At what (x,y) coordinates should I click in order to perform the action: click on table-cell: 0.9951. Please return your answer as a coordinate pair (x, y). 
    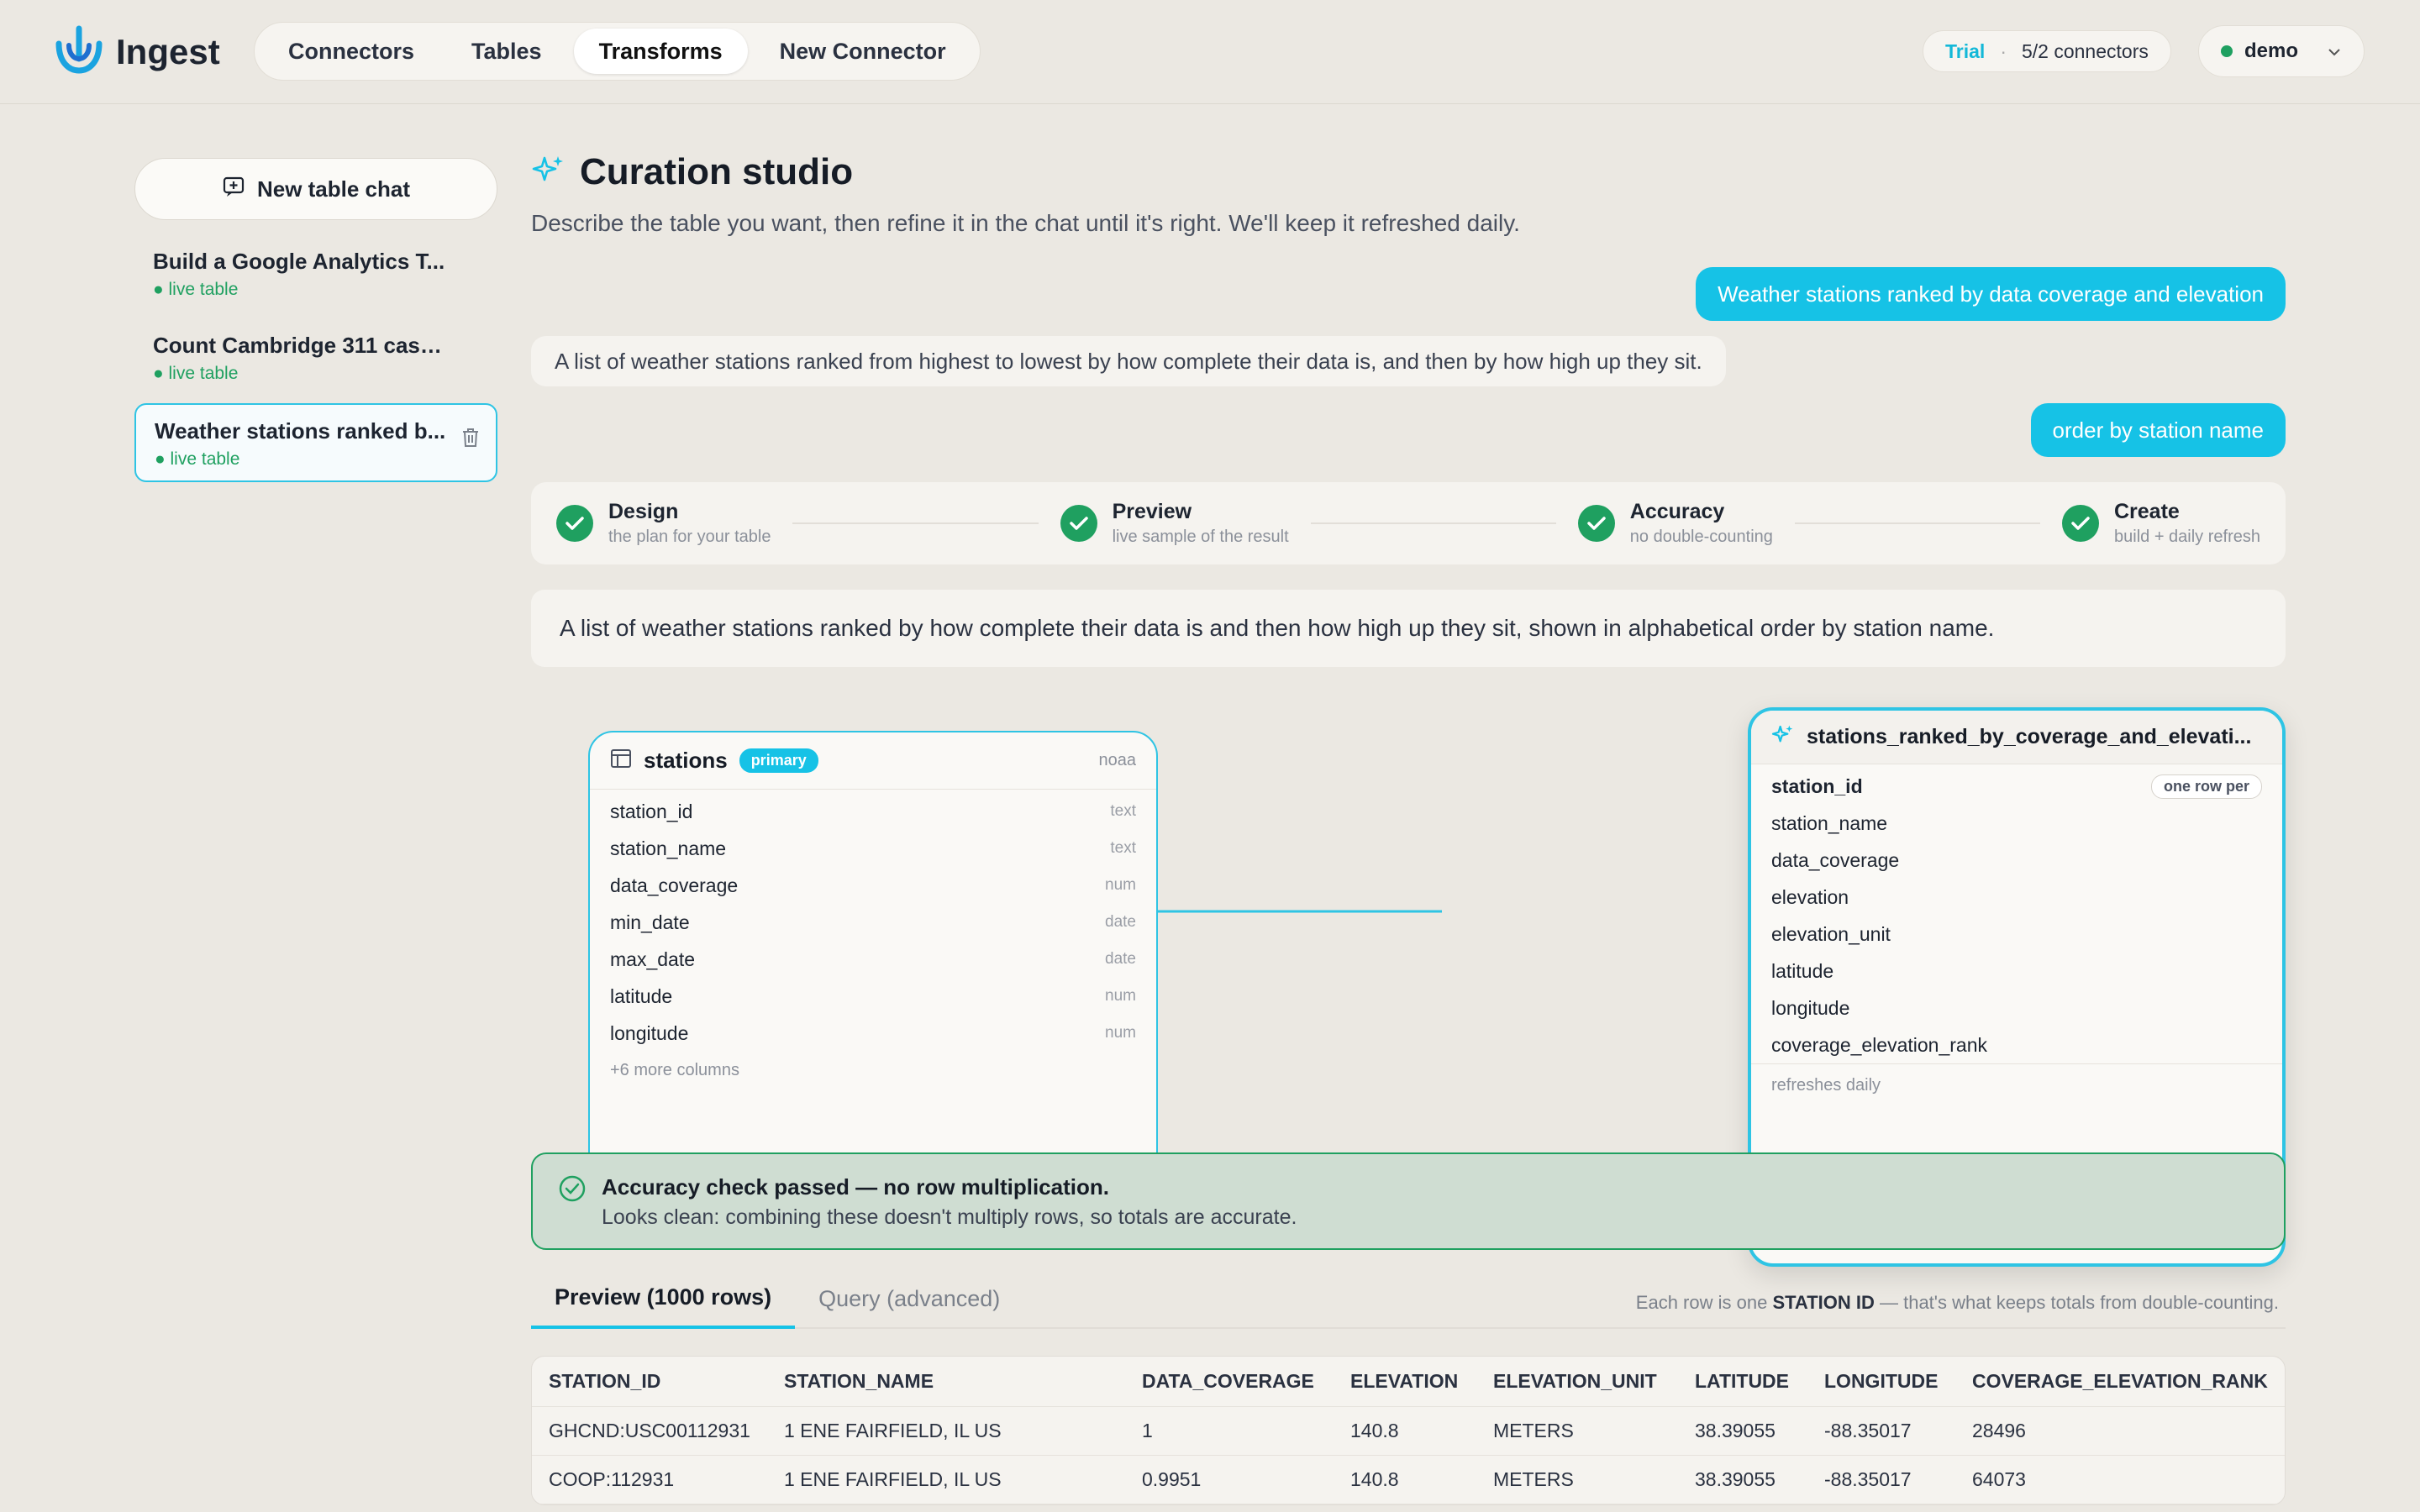
    Looking at the image, I should click on (1172, 1479).